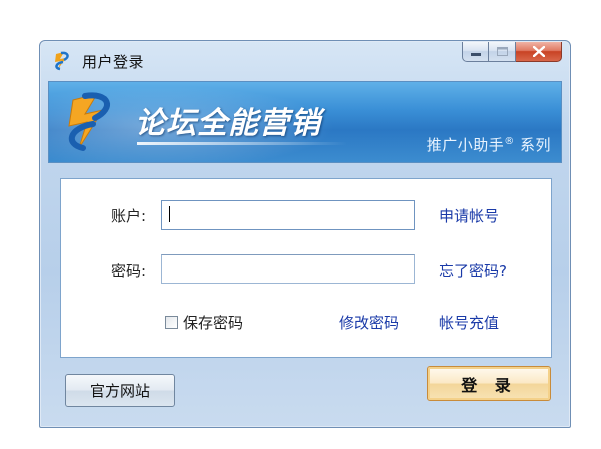 The image size is (601, 449). I want to click on product-logo-icon, so click(89, 121).